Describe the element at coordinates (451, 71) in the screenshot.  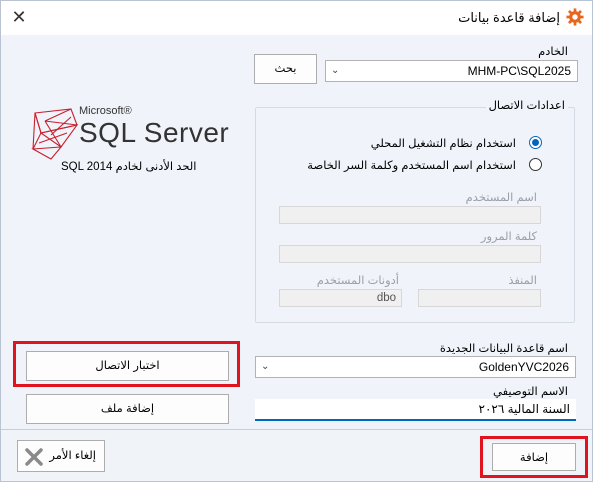
I see `server-combo: ⌄ MHM-PC\SQL2025` at that location.